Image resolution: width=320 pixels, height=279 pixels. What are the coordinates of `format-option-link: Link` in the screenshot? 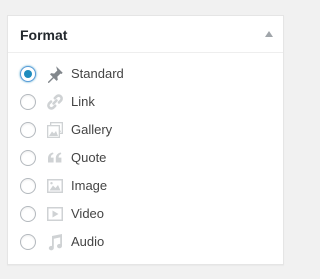 It's located at (145, 102).